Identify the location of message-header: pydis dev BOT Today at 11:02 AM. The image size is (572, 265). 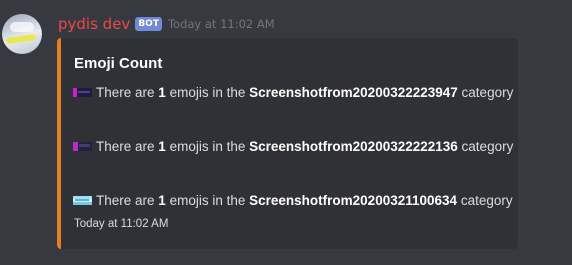
(166, 24).